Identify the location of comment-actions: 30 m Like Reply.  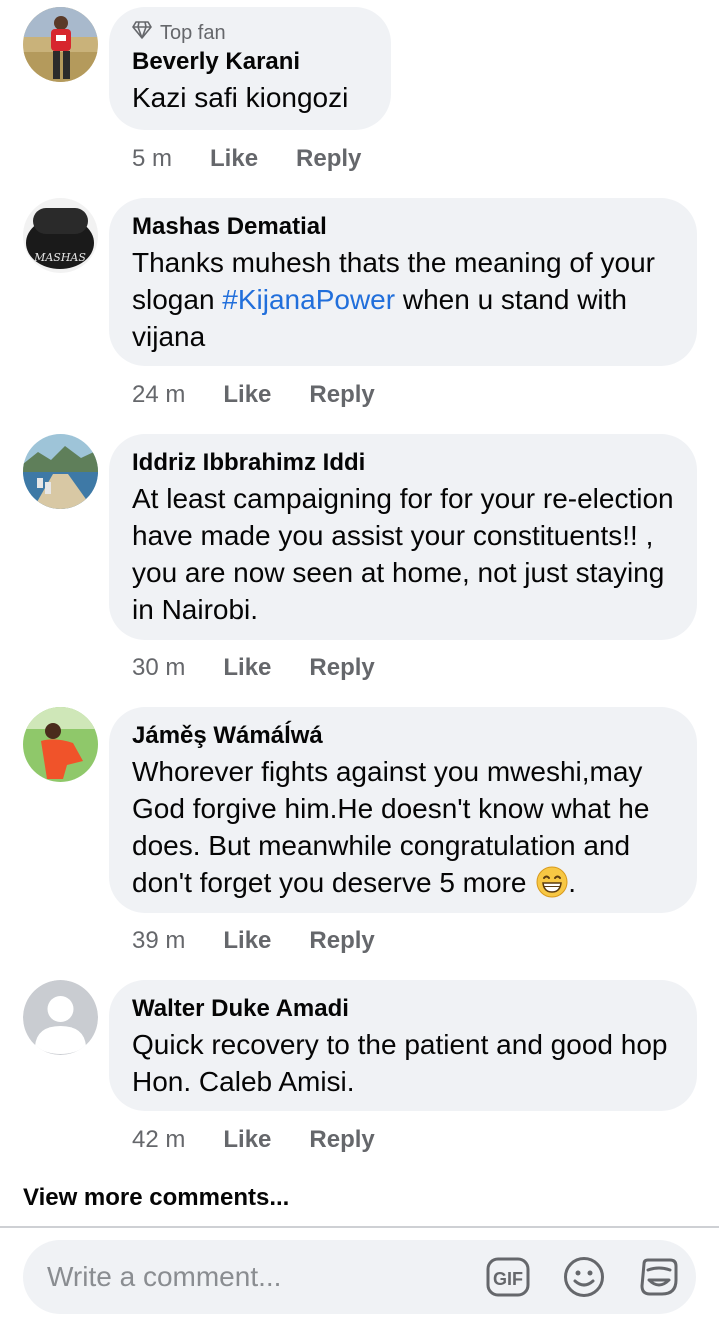
(272, 668).